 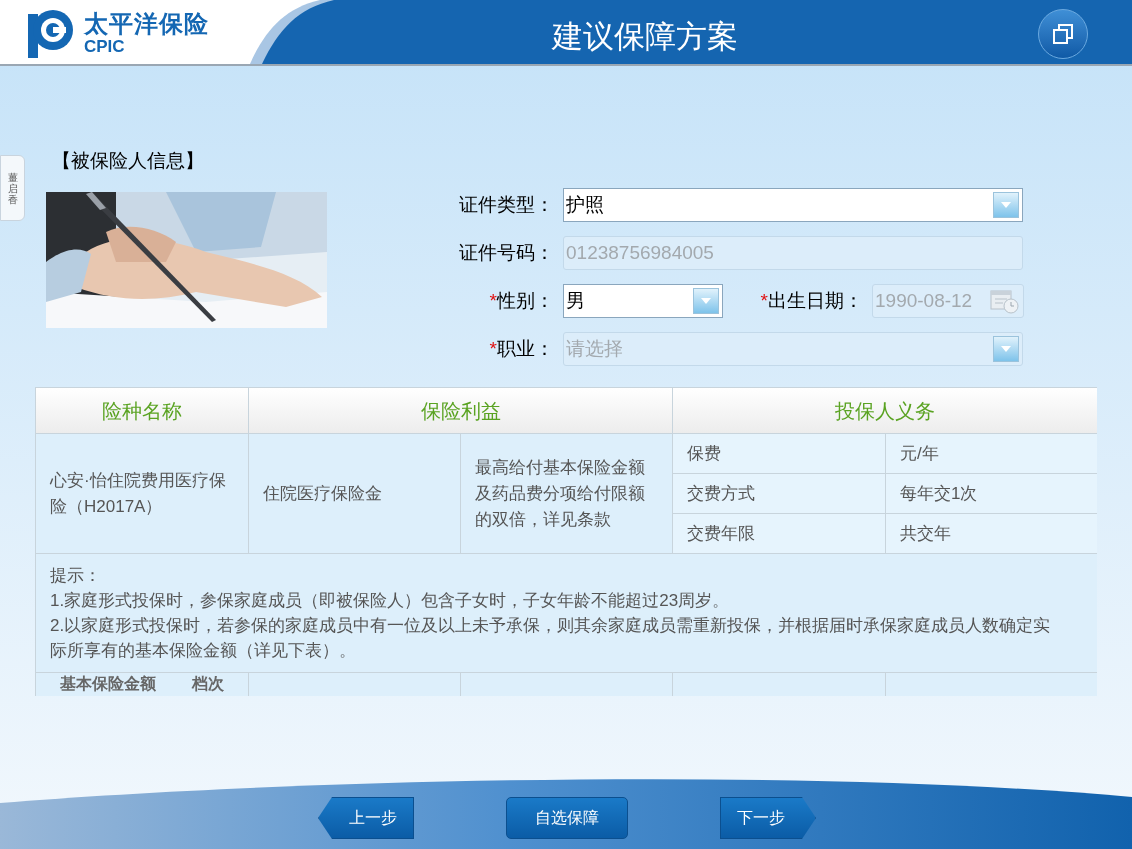 What do you see at coordinates (506, 252) in the screenshot?
I see `field-label: 证件号码：` at bounding box center [506, 252].